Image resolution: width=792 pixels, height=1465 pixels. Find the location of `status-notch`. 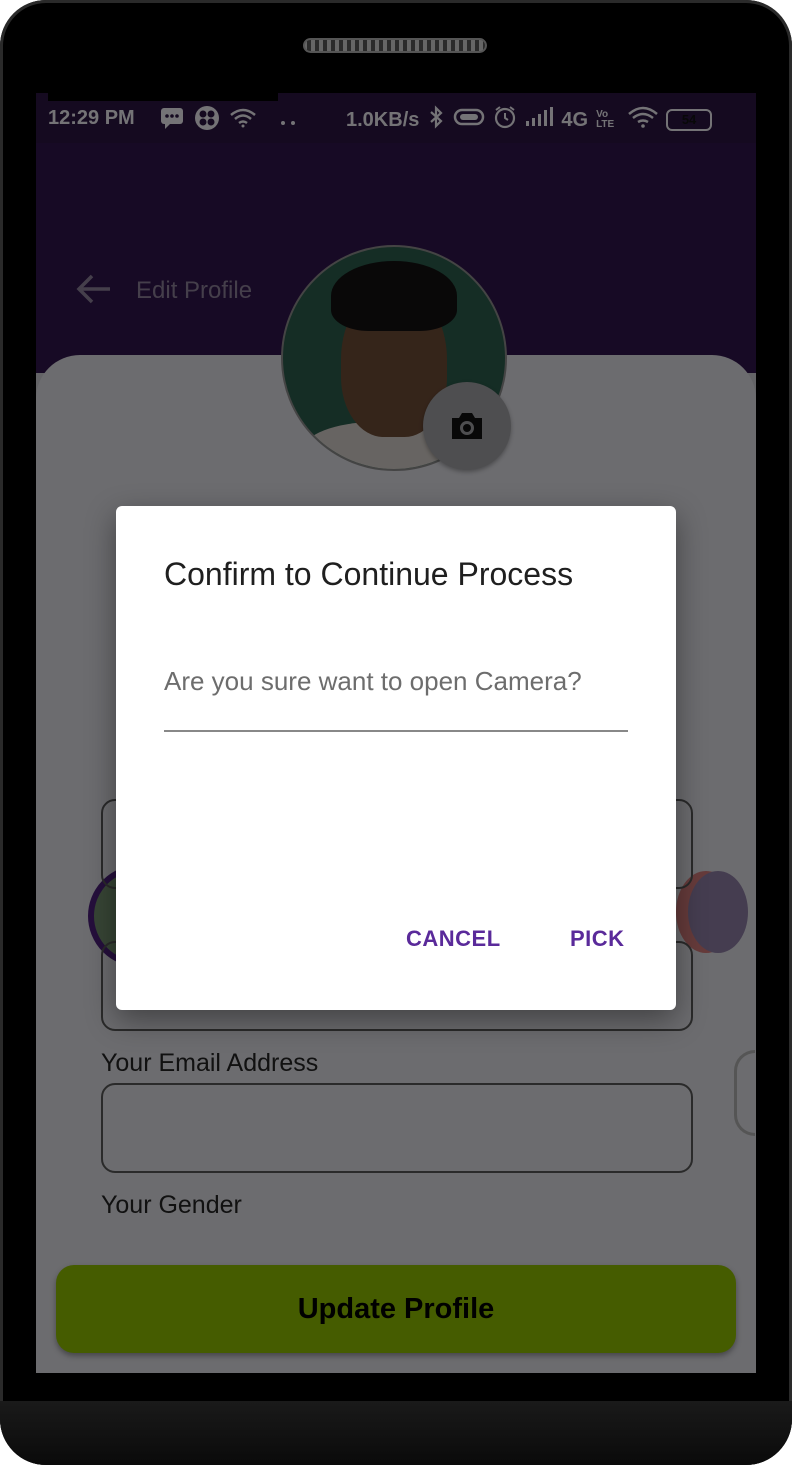

status-notch is located at coordinates (163, 97).